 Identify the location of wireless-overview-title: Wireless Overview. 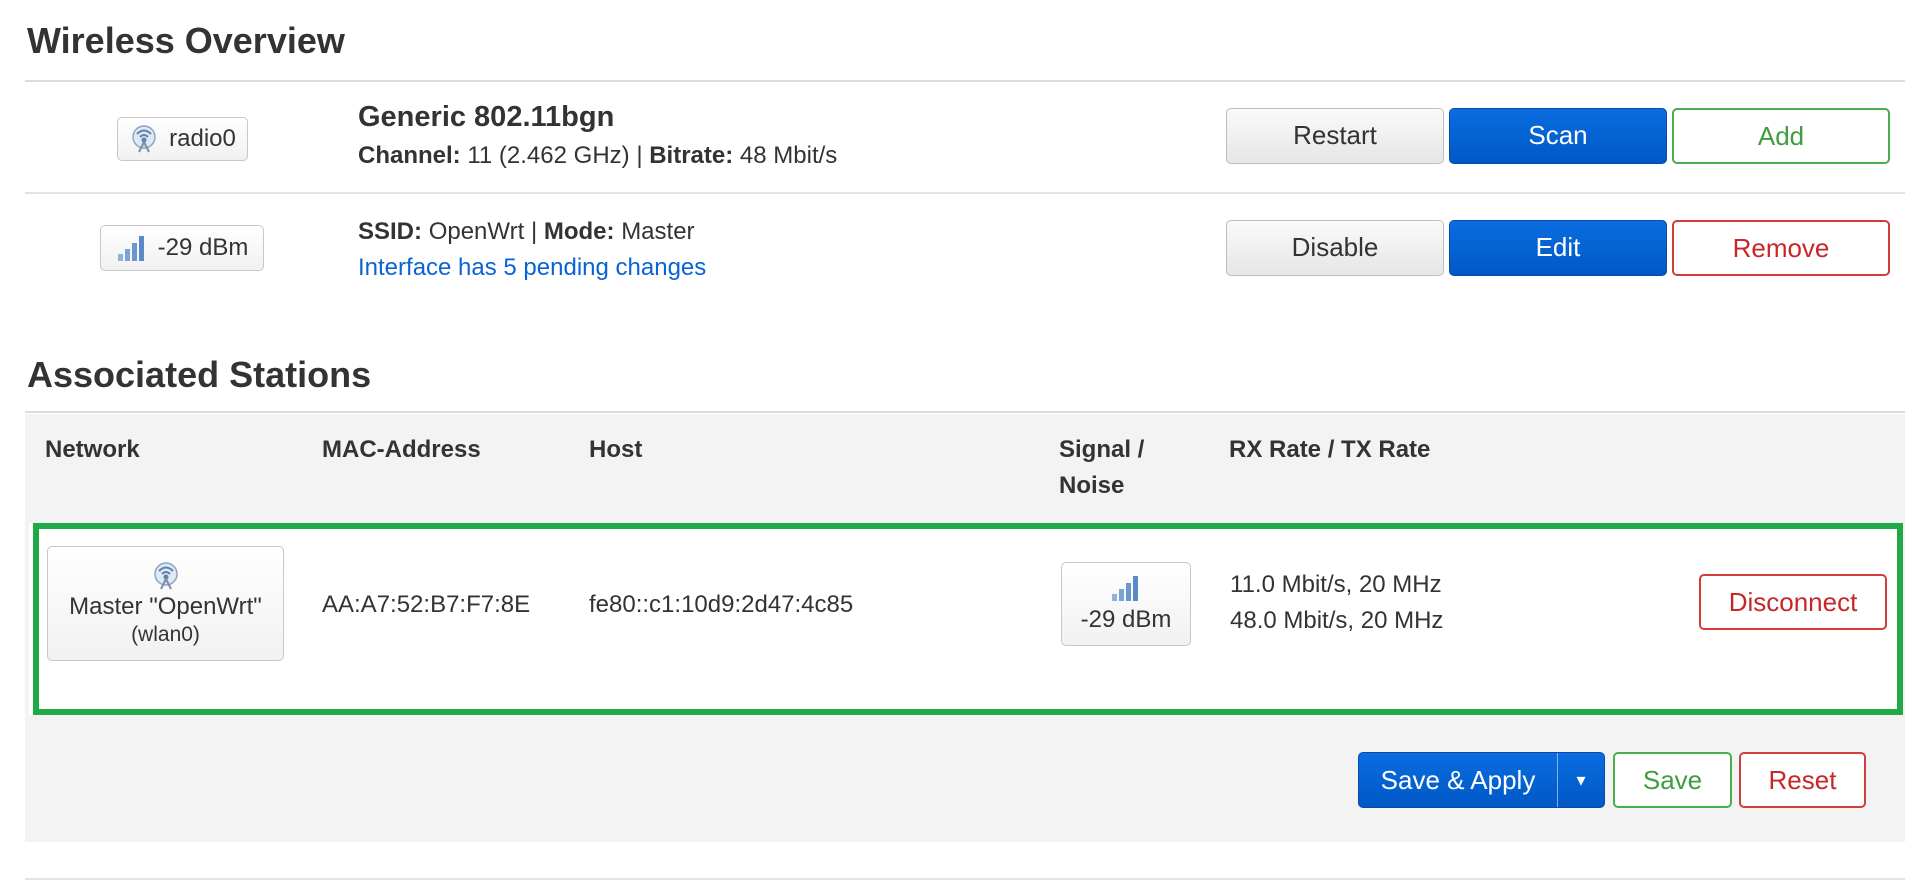
(186, 40).